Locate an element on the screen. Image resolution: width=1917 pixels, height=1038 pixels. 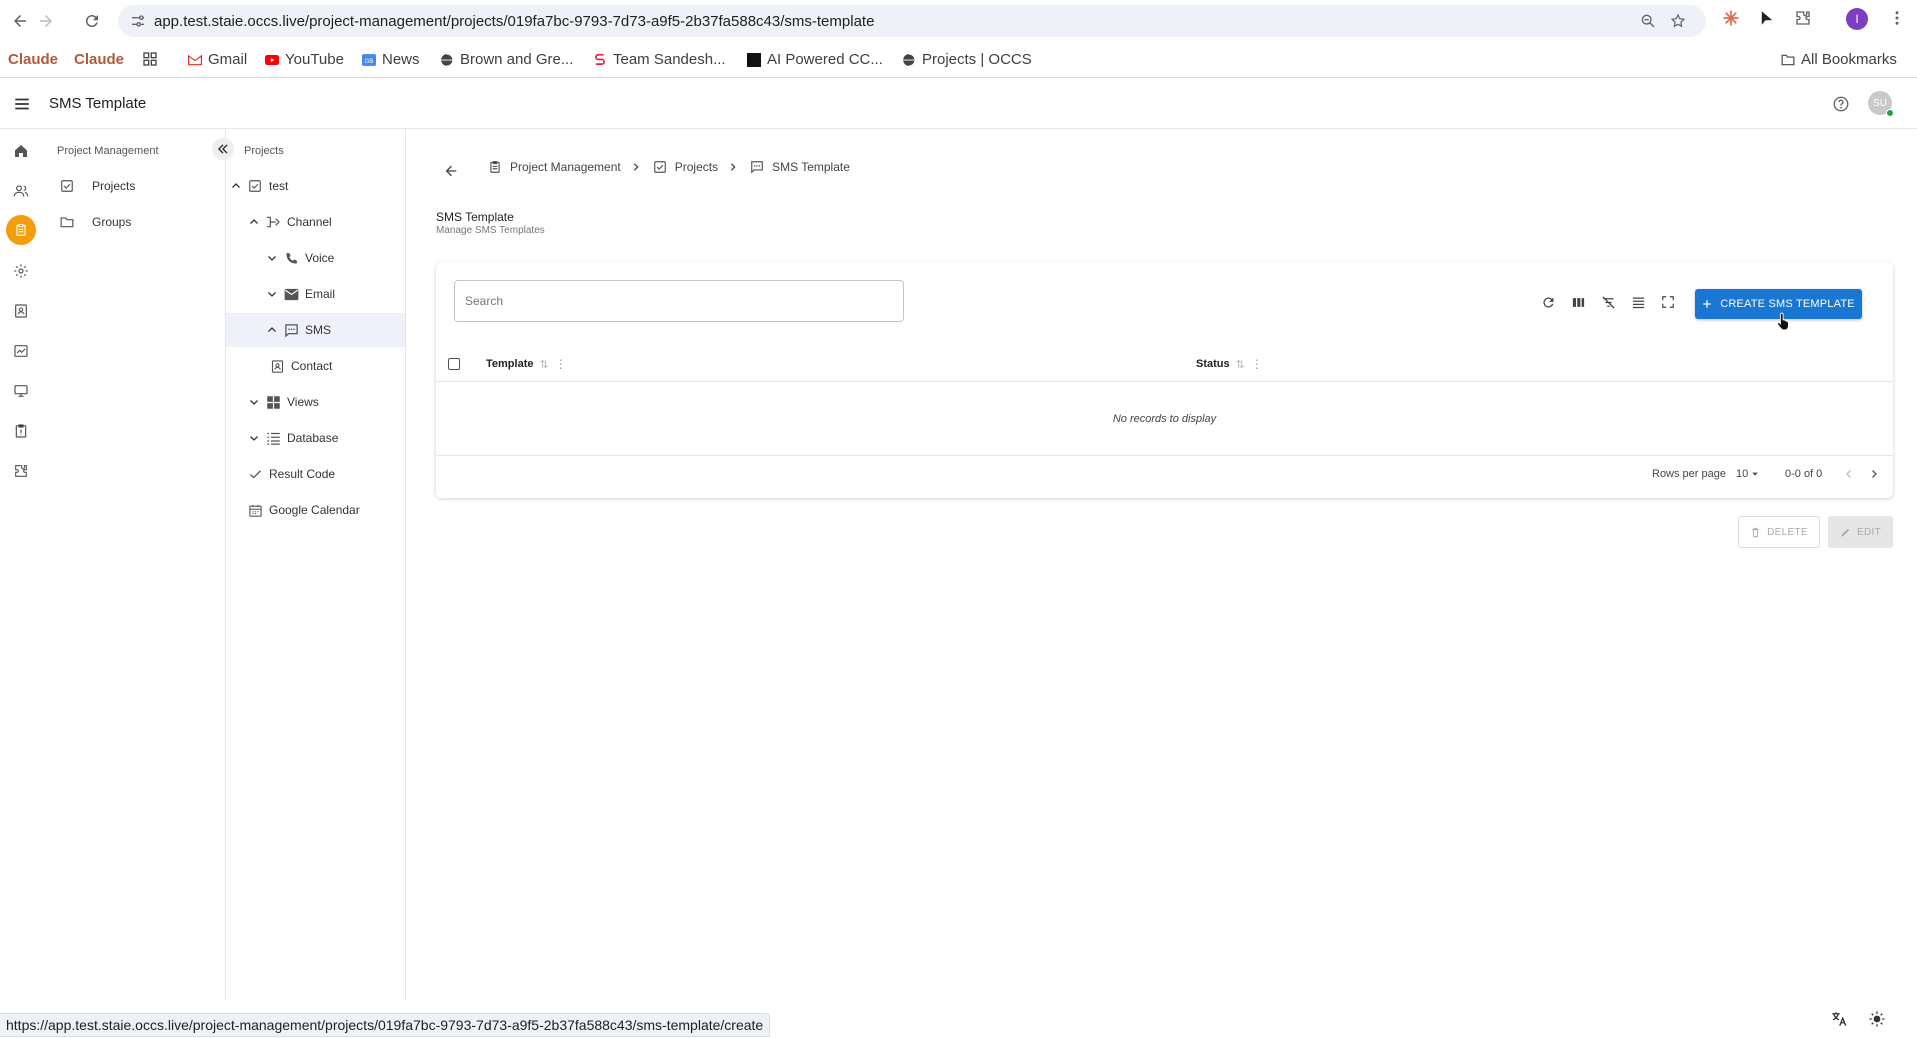
hamburger-menu-icon is located at coordinates (22, 104).